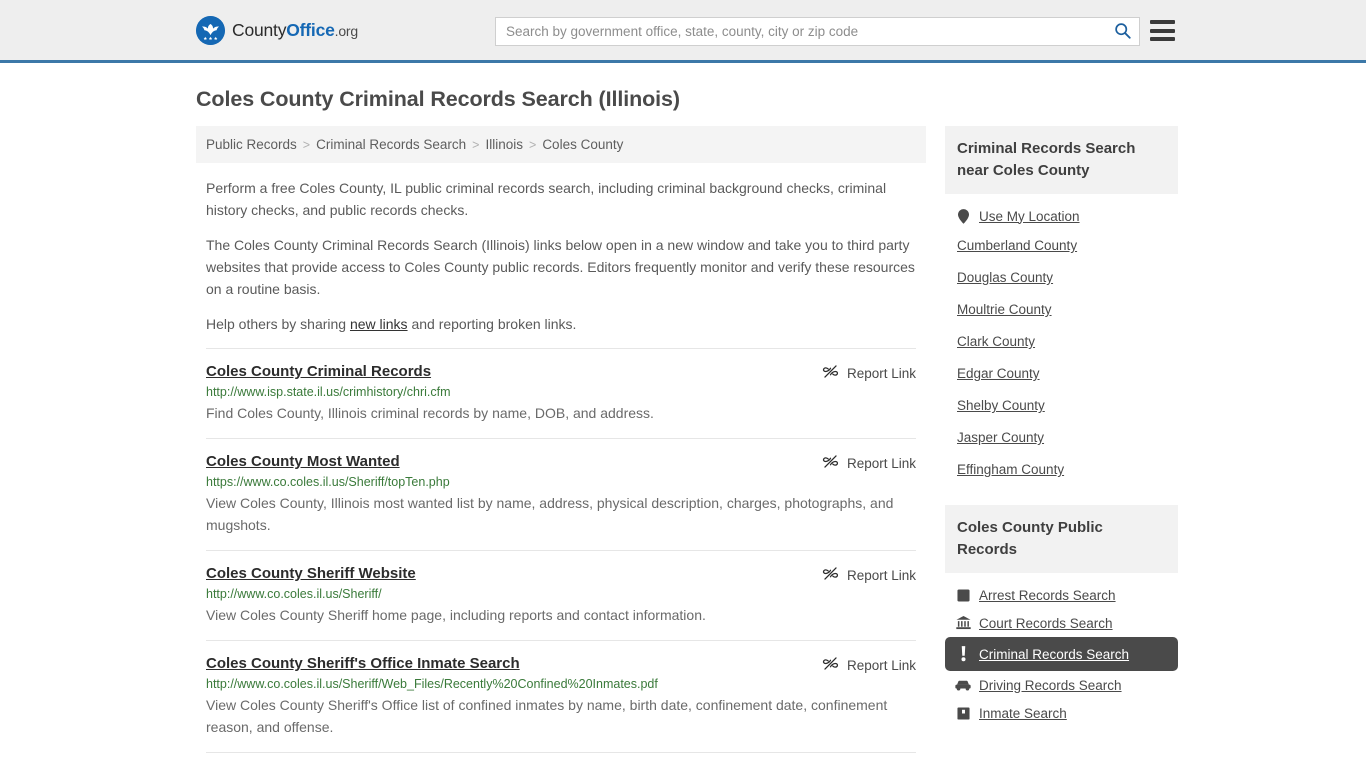 Image resolution: width=1366 pixels, height=768 pixels. What do you see at coordinates (1061, 406) in the screenshot?
I see `nearby-county-item: Shelby County` at bounding box center [1061, 406].